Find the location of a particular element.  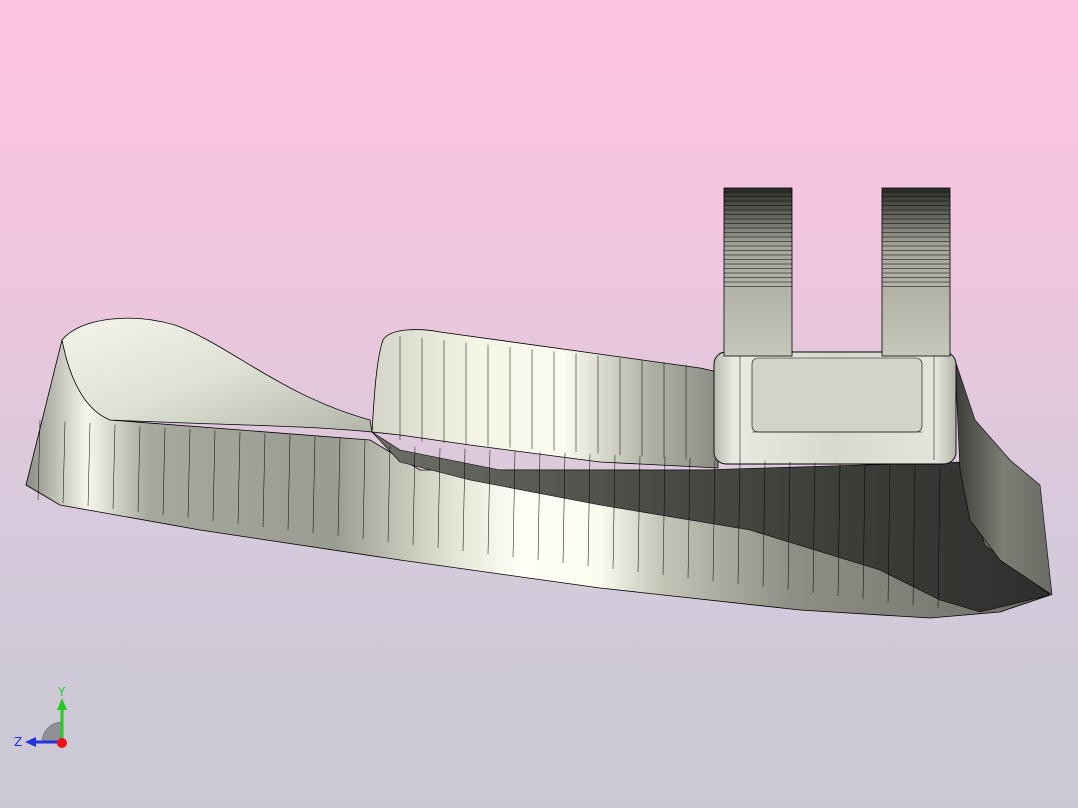

x-axis-point is located at coordinates (62, 743).